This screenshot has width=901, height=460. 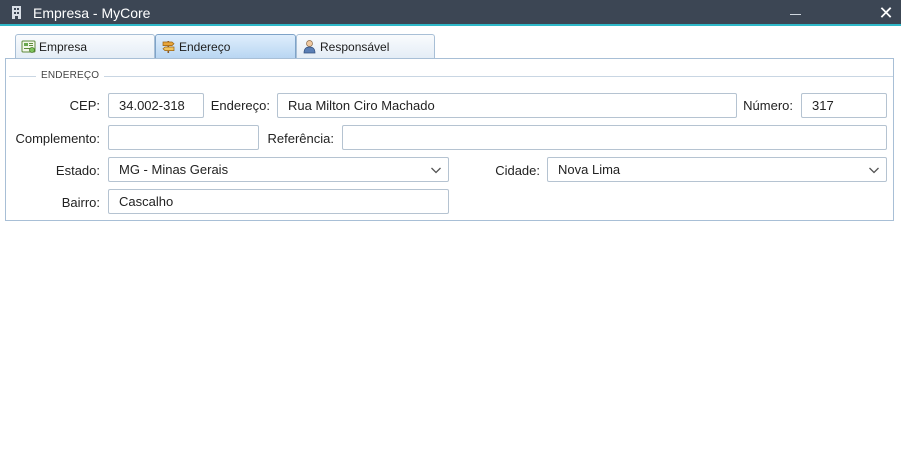 I want to click on cidade-label: Cidade:, so click(x=517, y=170).